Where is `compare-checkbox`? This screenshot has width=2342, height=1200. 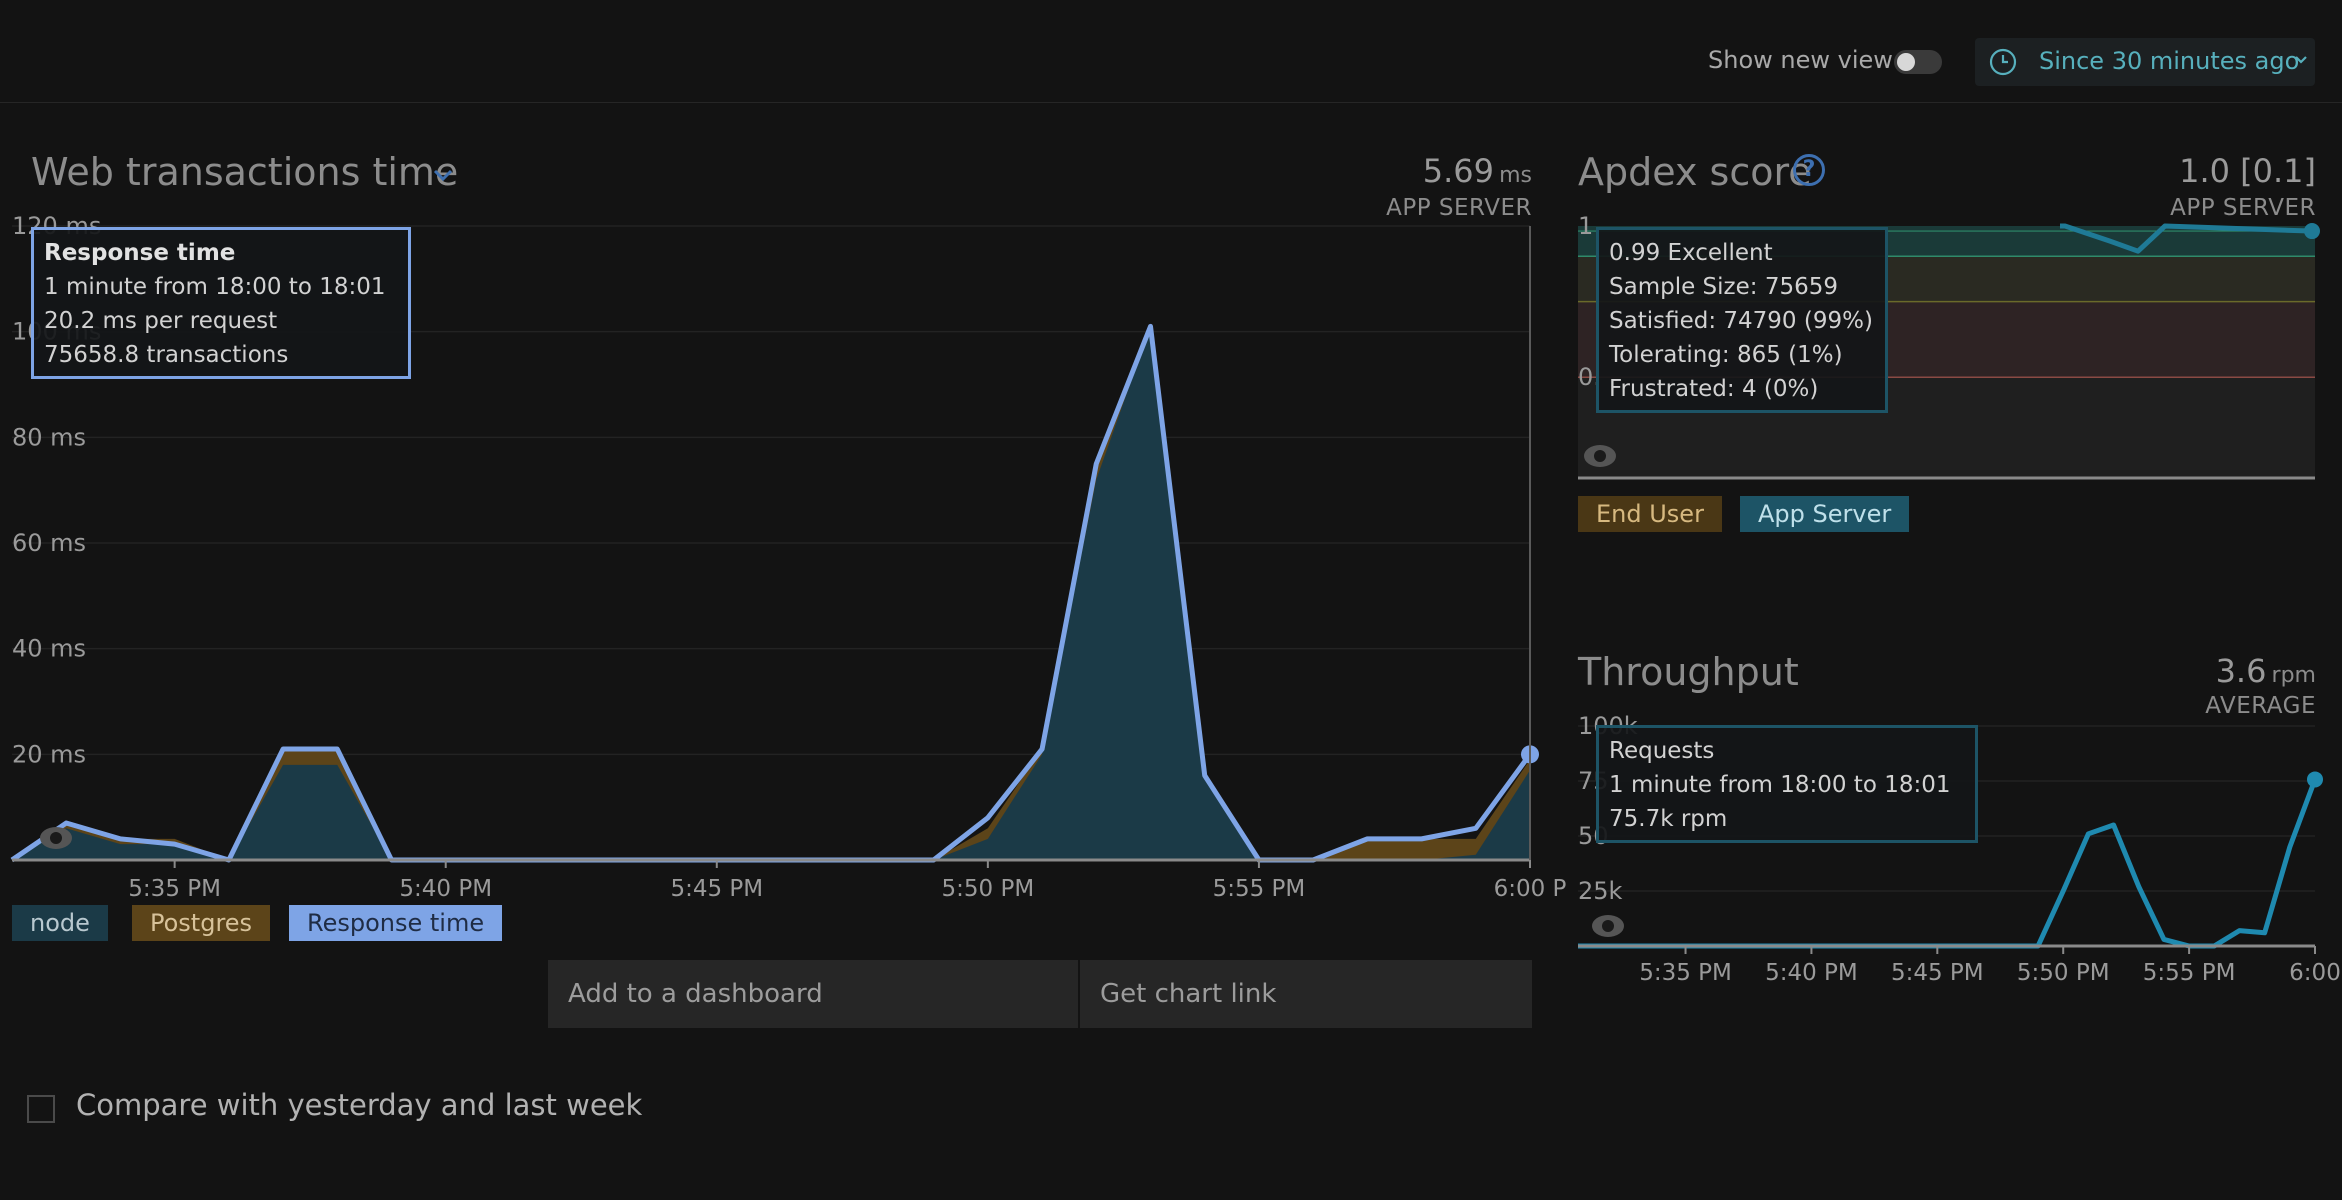
compare-checkbox is located at coordinates (41, 1109).